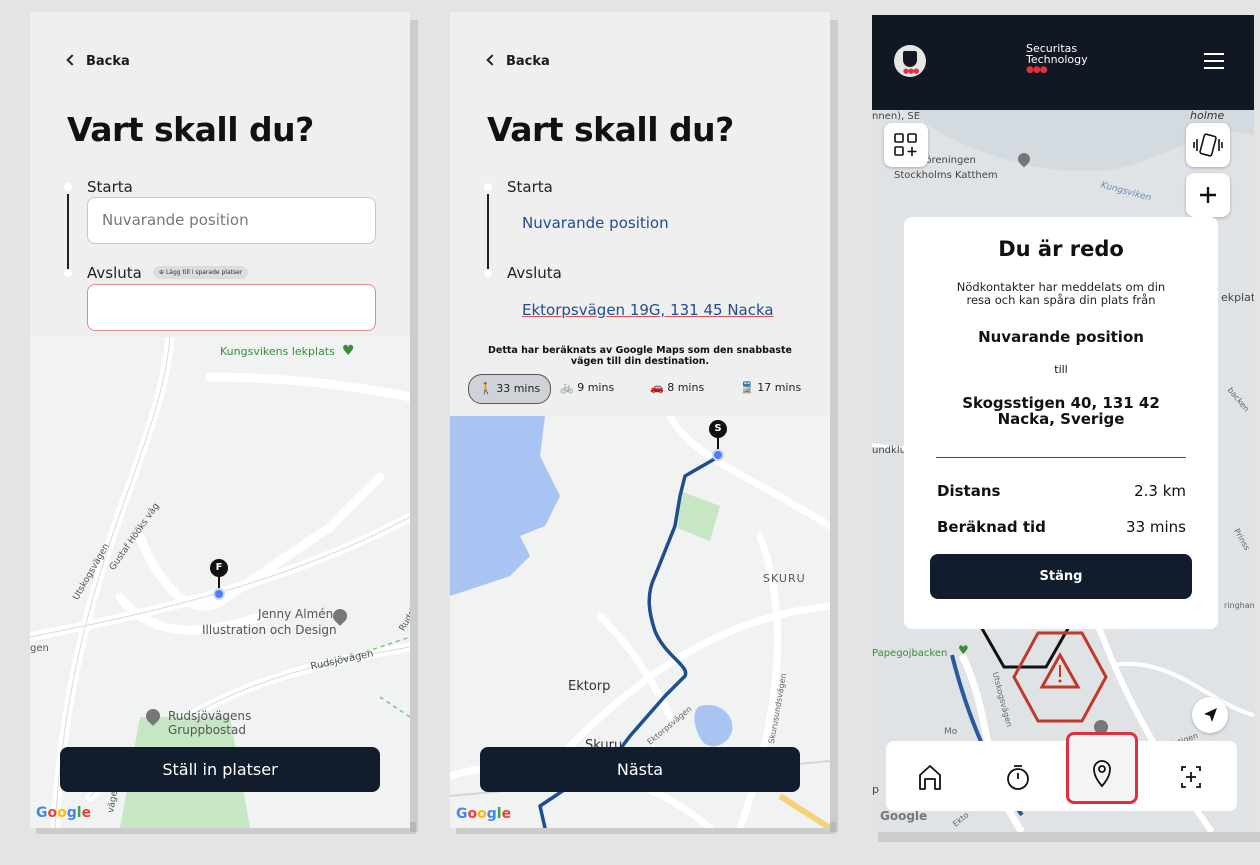 The height and width of the screenshot is (865, 1260). Describe the element at coordinates (587, 388) in the screenshot. I see `mode-bike: 🚲 9 mins` at that location.